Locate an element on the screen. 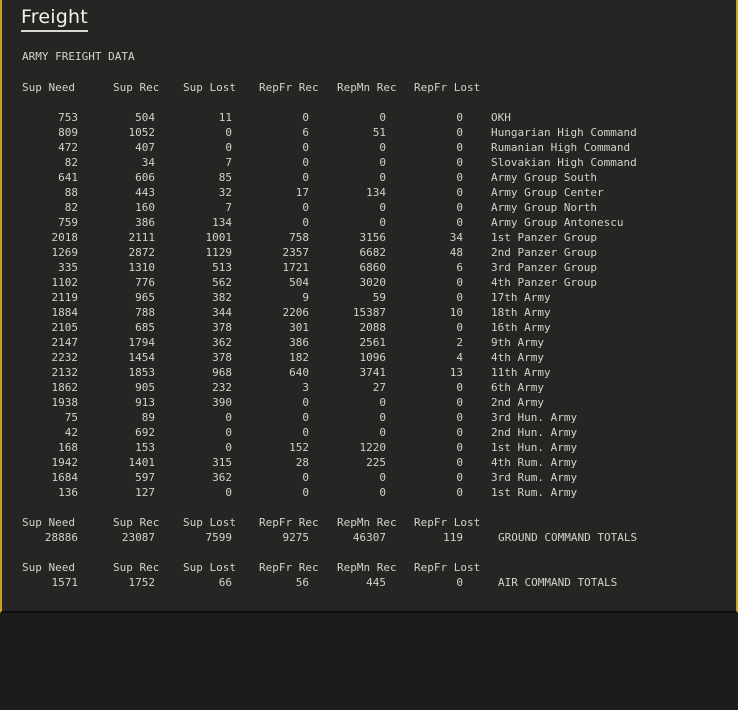  sup-rec-cell: 692 is located at coordinates (145, 432).